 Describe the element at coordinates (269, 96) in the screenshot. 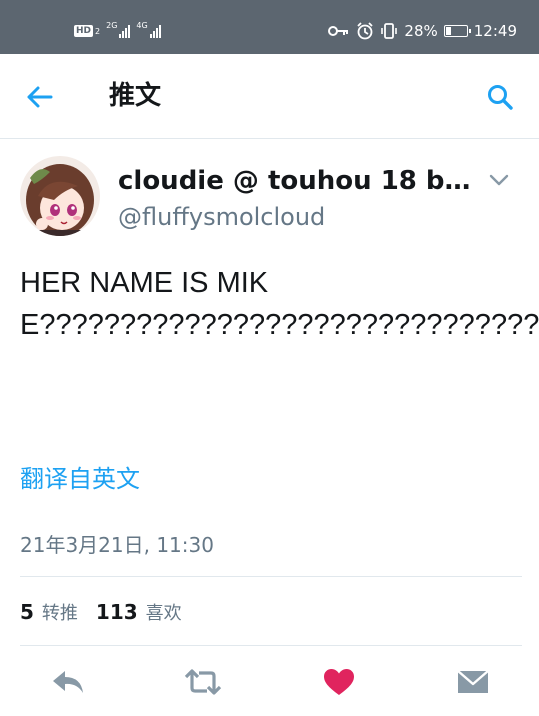

I see `app-header: 推文` at that location.